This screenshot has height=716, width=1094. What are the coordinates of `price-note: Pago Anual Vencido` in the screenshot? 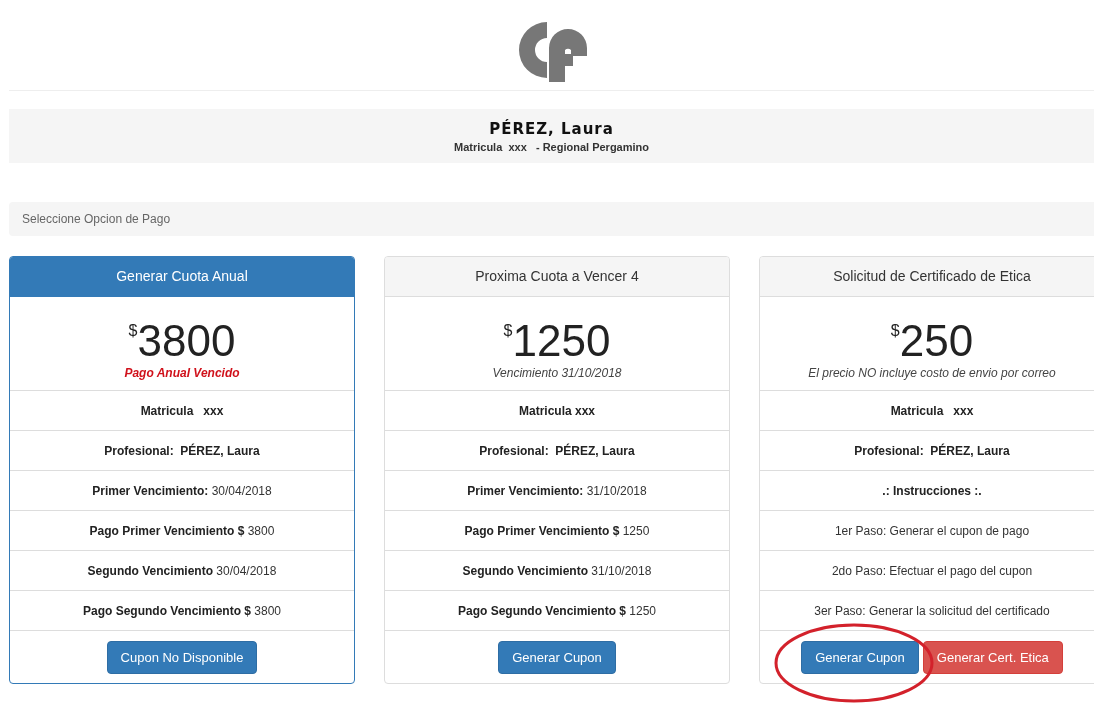 It's located at (182, 372).